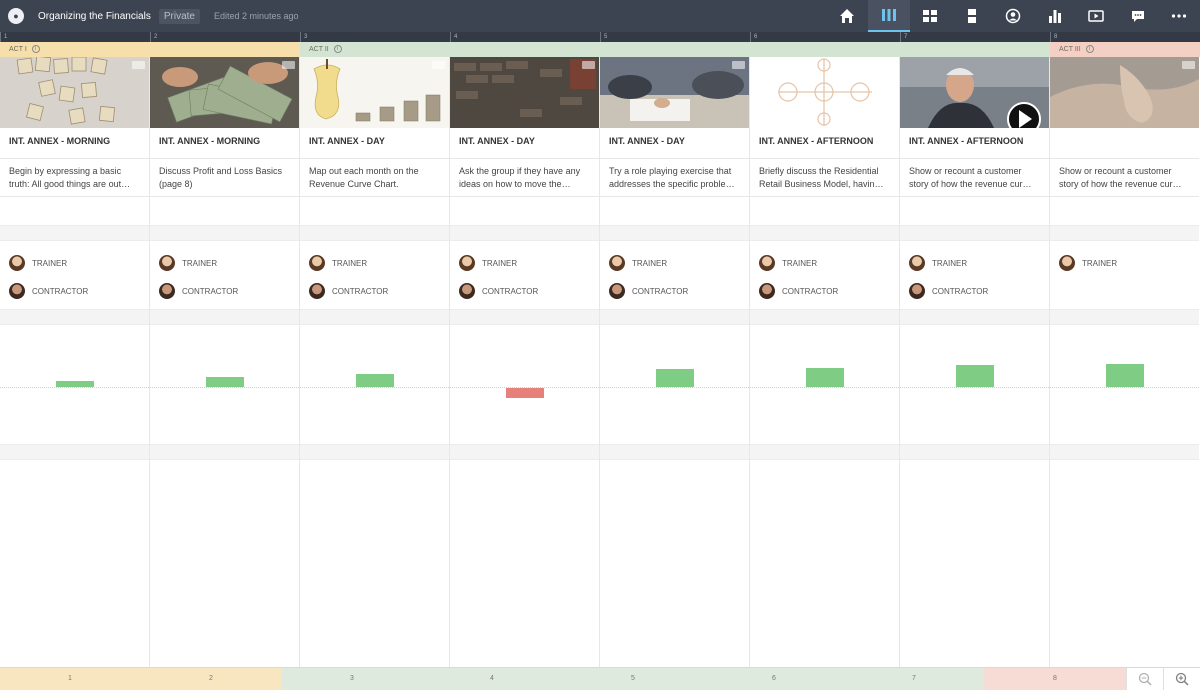 This screenshot has width=1200, height=690. Describe the element at coordinates (1124, 275) in the screenshot. I see `characters-cell: TRAINER` at that location.